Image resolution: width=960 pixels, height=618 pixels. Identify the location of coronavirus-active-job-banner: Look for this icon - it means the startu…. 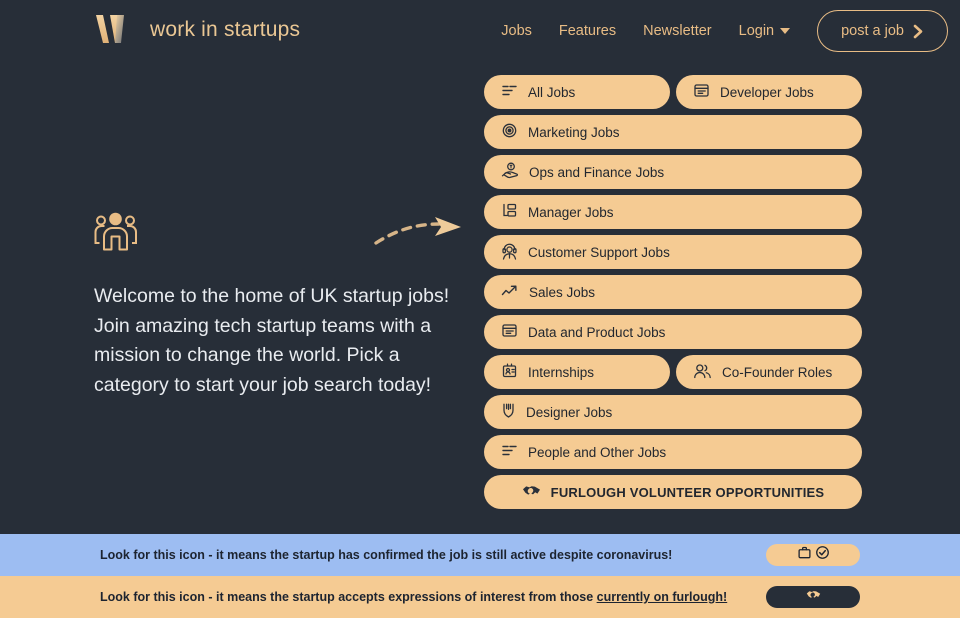
(480, 555).